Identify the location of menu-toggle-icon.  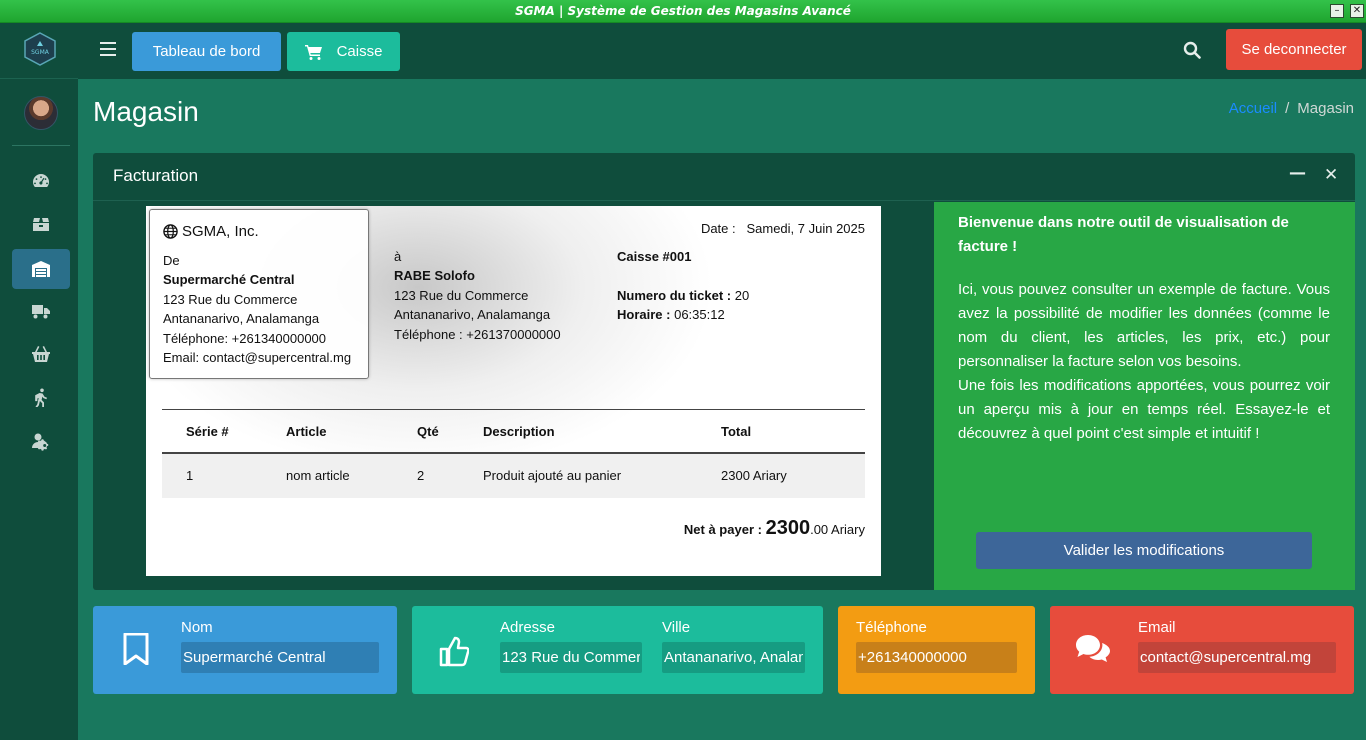
(108, 49).